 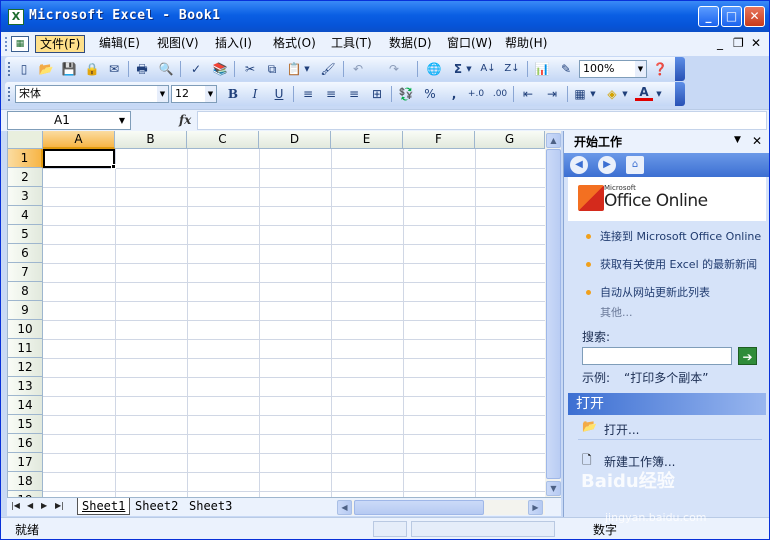 What do you see at coordinates (434, 69) in the screenshot?
I see `hyperlink-icon: 🌐` at bounding box center [434, 69].